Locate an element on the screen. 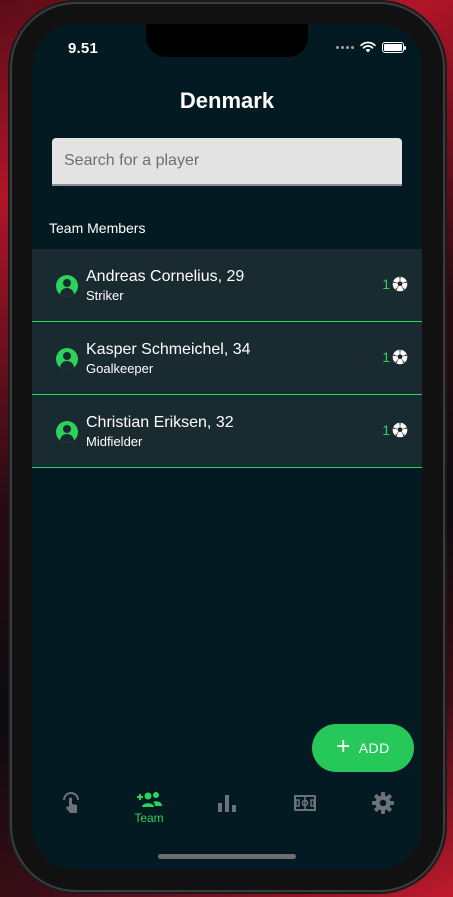 This screenshot has height=897, width=453. bar-chart-icon is located at coordinates (227, 803).